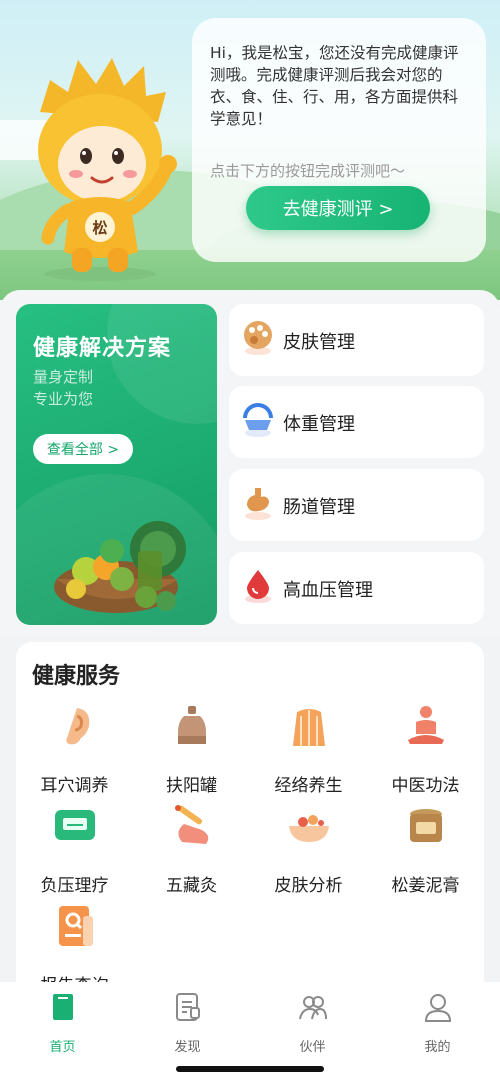 This screenshot has height=1082, width=500. Describe the element at coordinates (312, 1023) in the screenshot. I see `tab-partner: 伙伴` at that location.